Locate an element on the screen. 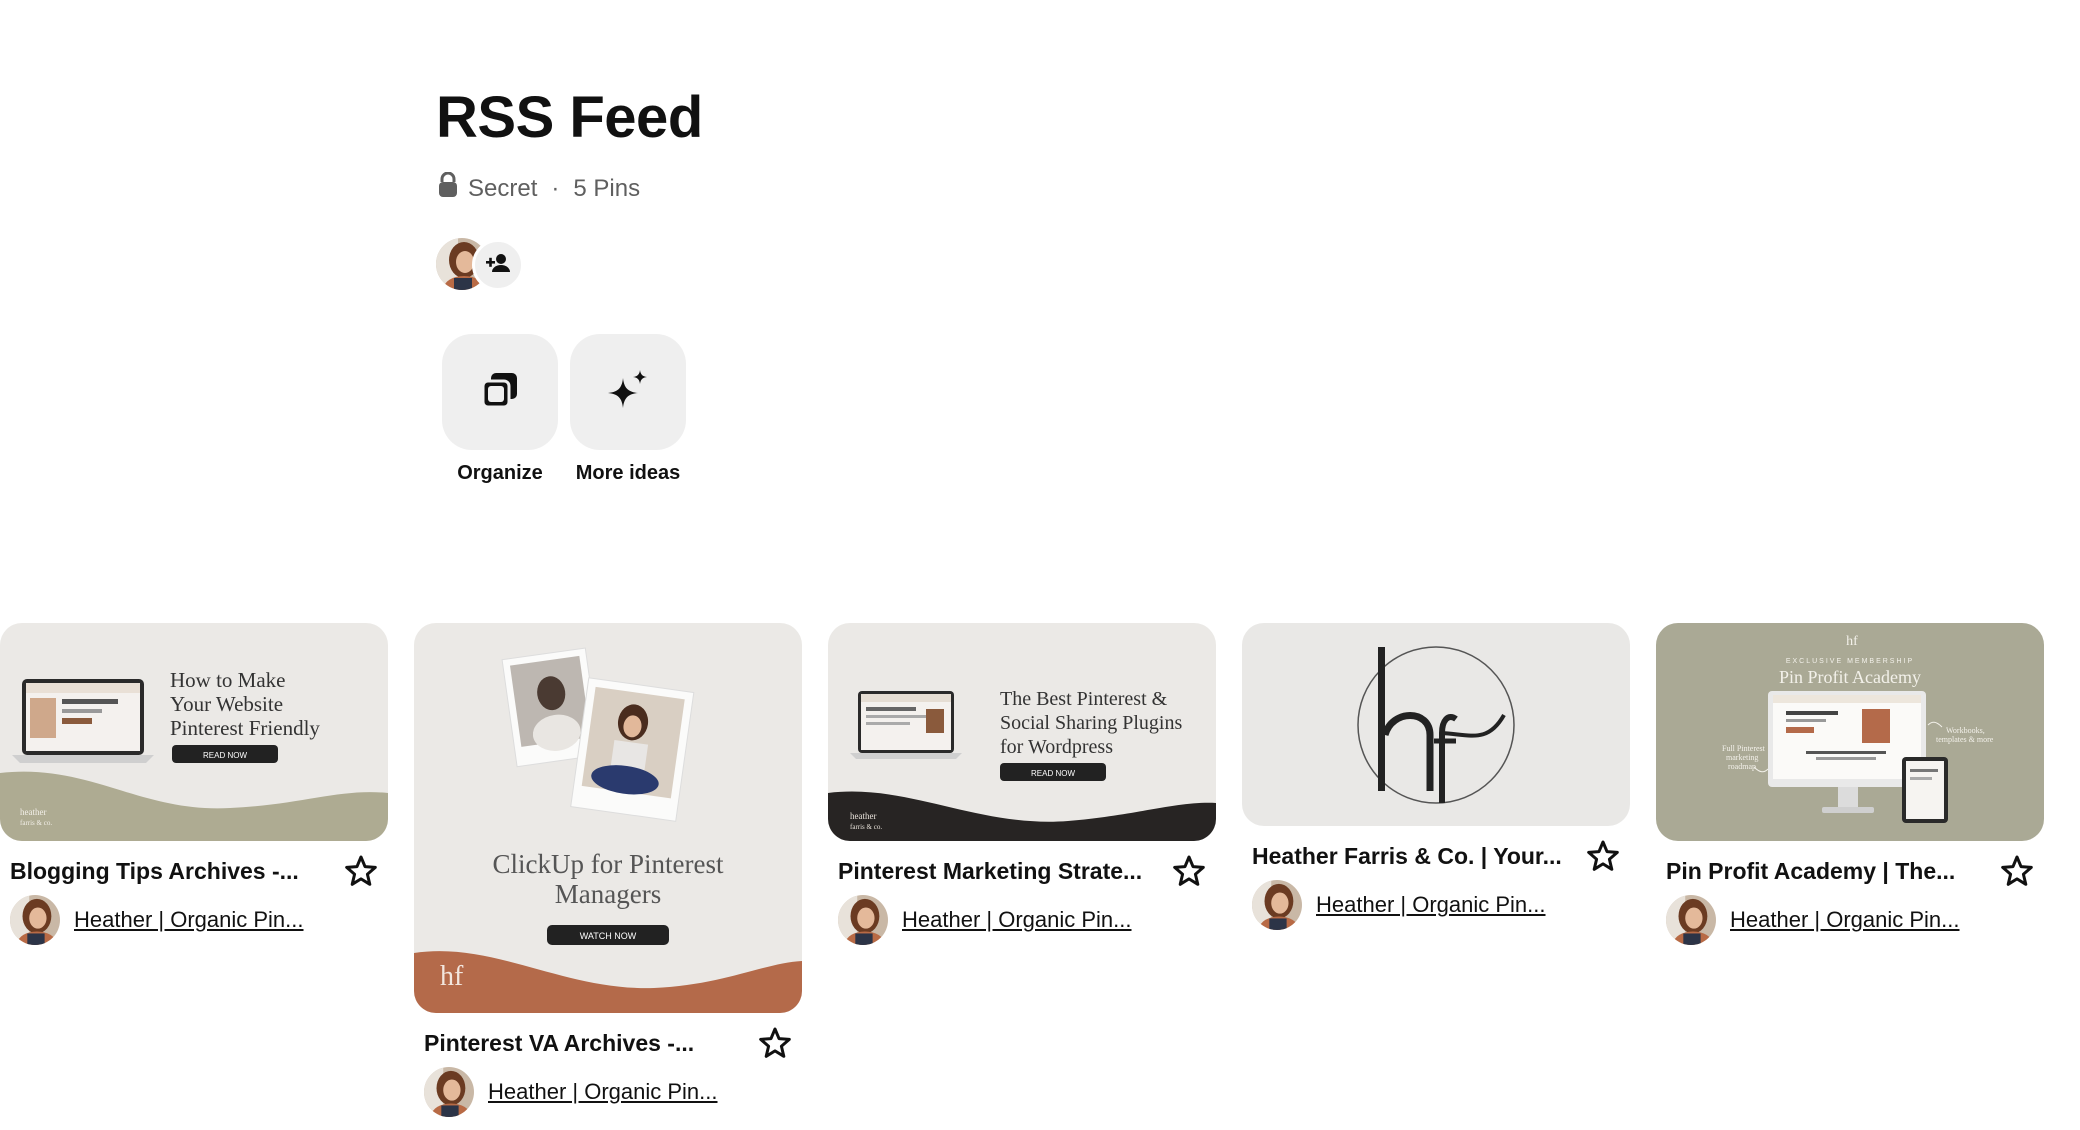 The image size is (2080, 1130). more-ideas-tool: More ideas is located at coordinates (628, 409).